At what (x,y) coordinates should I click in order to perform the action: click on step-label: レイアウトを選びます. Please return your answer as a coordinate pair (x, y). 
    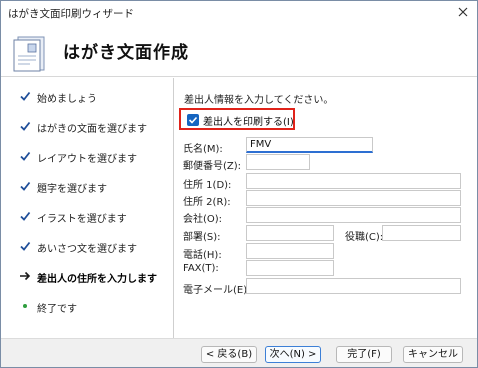
    Looking at the image, I should click on (87, 159).